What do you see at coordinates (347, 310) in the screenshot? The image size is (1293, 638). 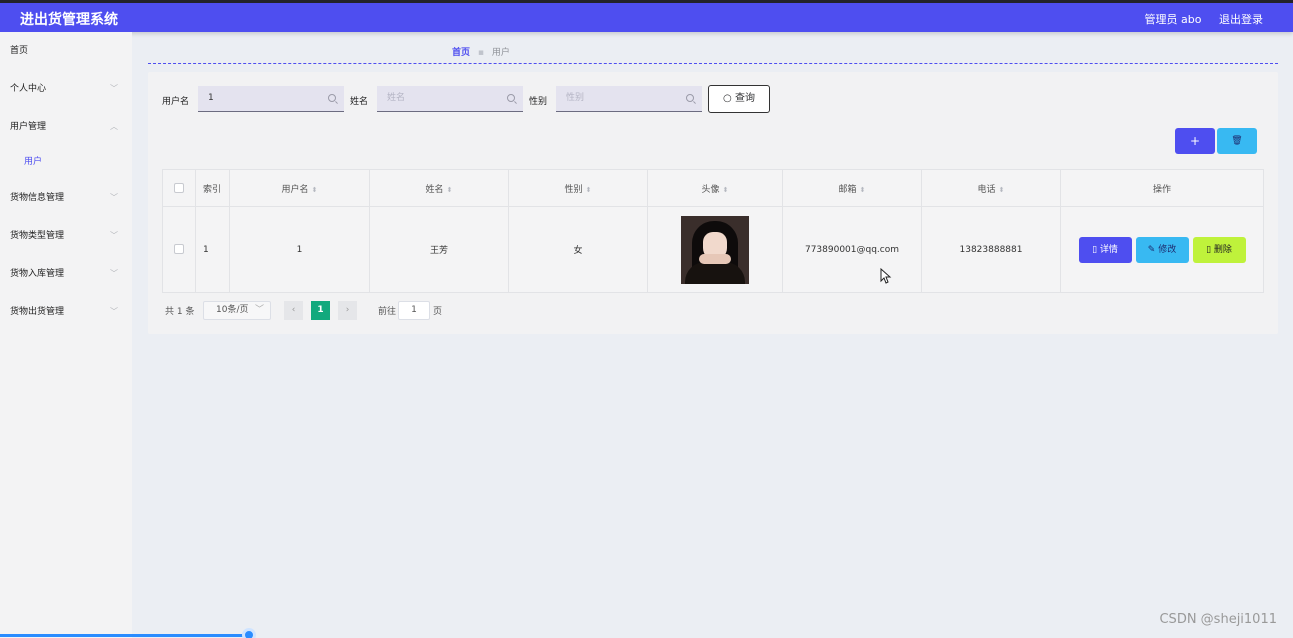 I see `next-page-button: ›` at bounding box center [347, 310].